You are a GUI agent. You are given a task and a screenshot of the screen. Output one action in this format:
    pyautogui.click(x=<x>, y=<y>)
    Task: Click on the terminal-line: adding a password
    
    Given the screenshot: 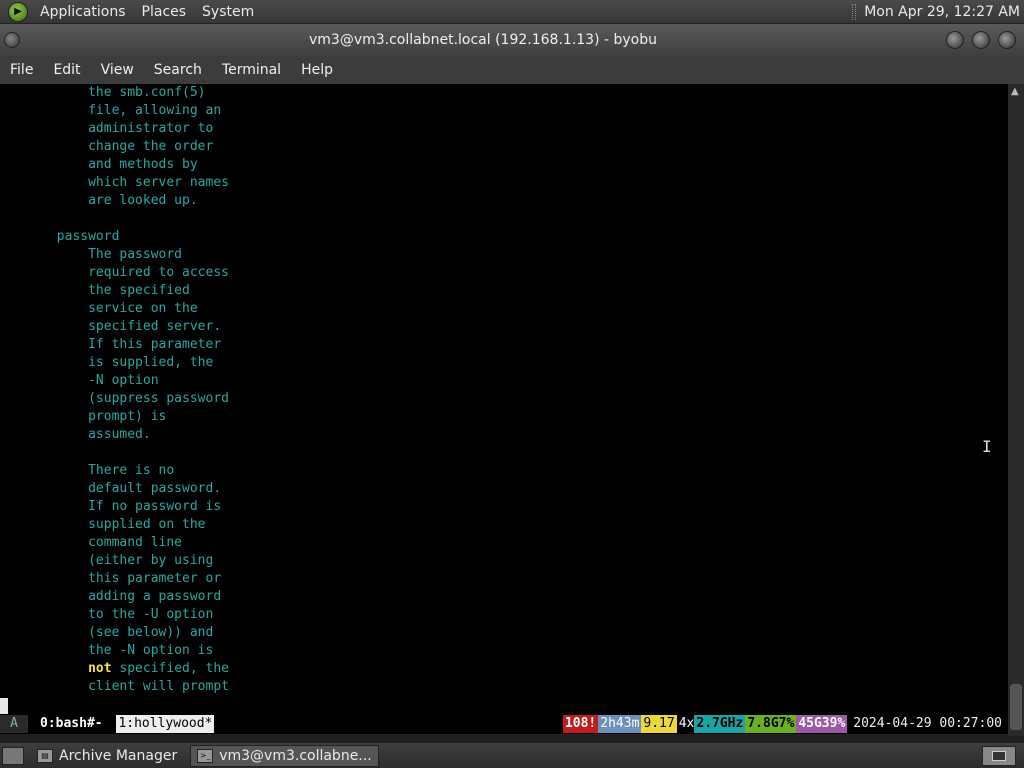 What is the action you would take?
    pyautogui.click(x=504, y=597)
    